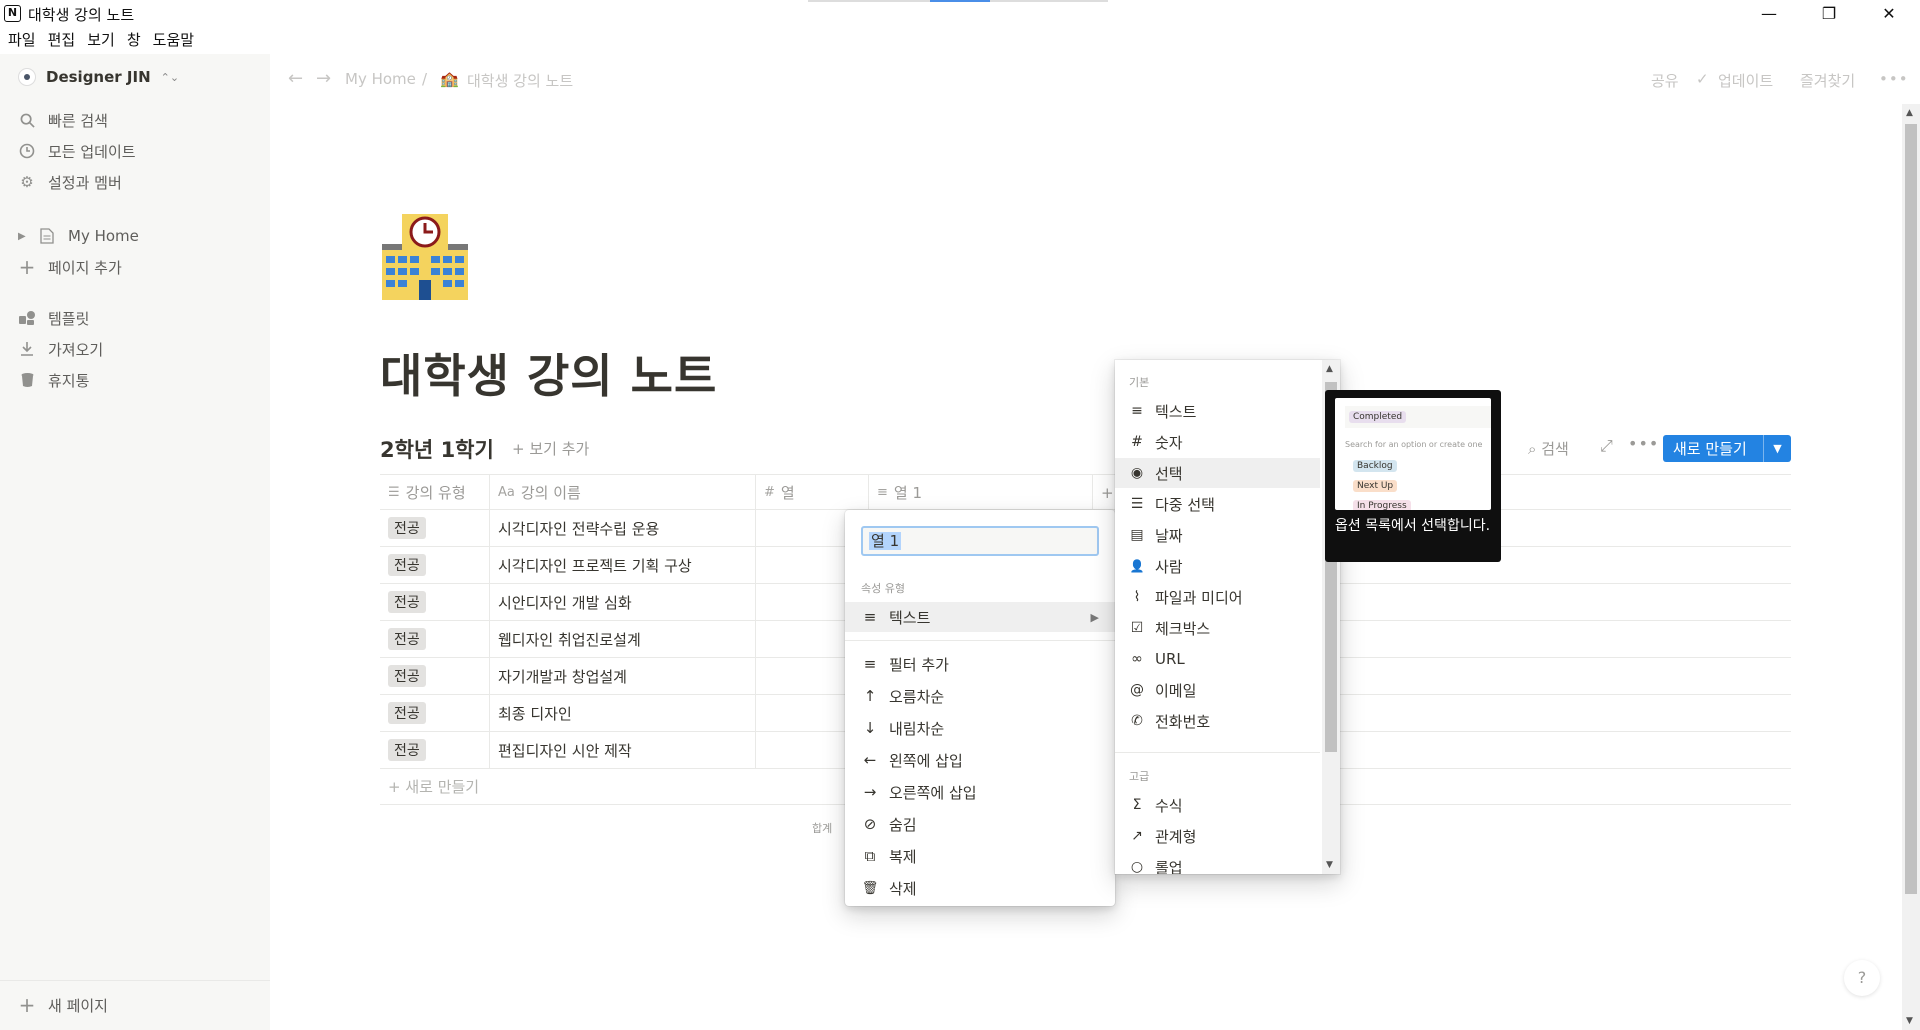 The width and height of the screenshot is (1920, 1030). I want to click on workspace-avatar-icon, so click(27, 77).